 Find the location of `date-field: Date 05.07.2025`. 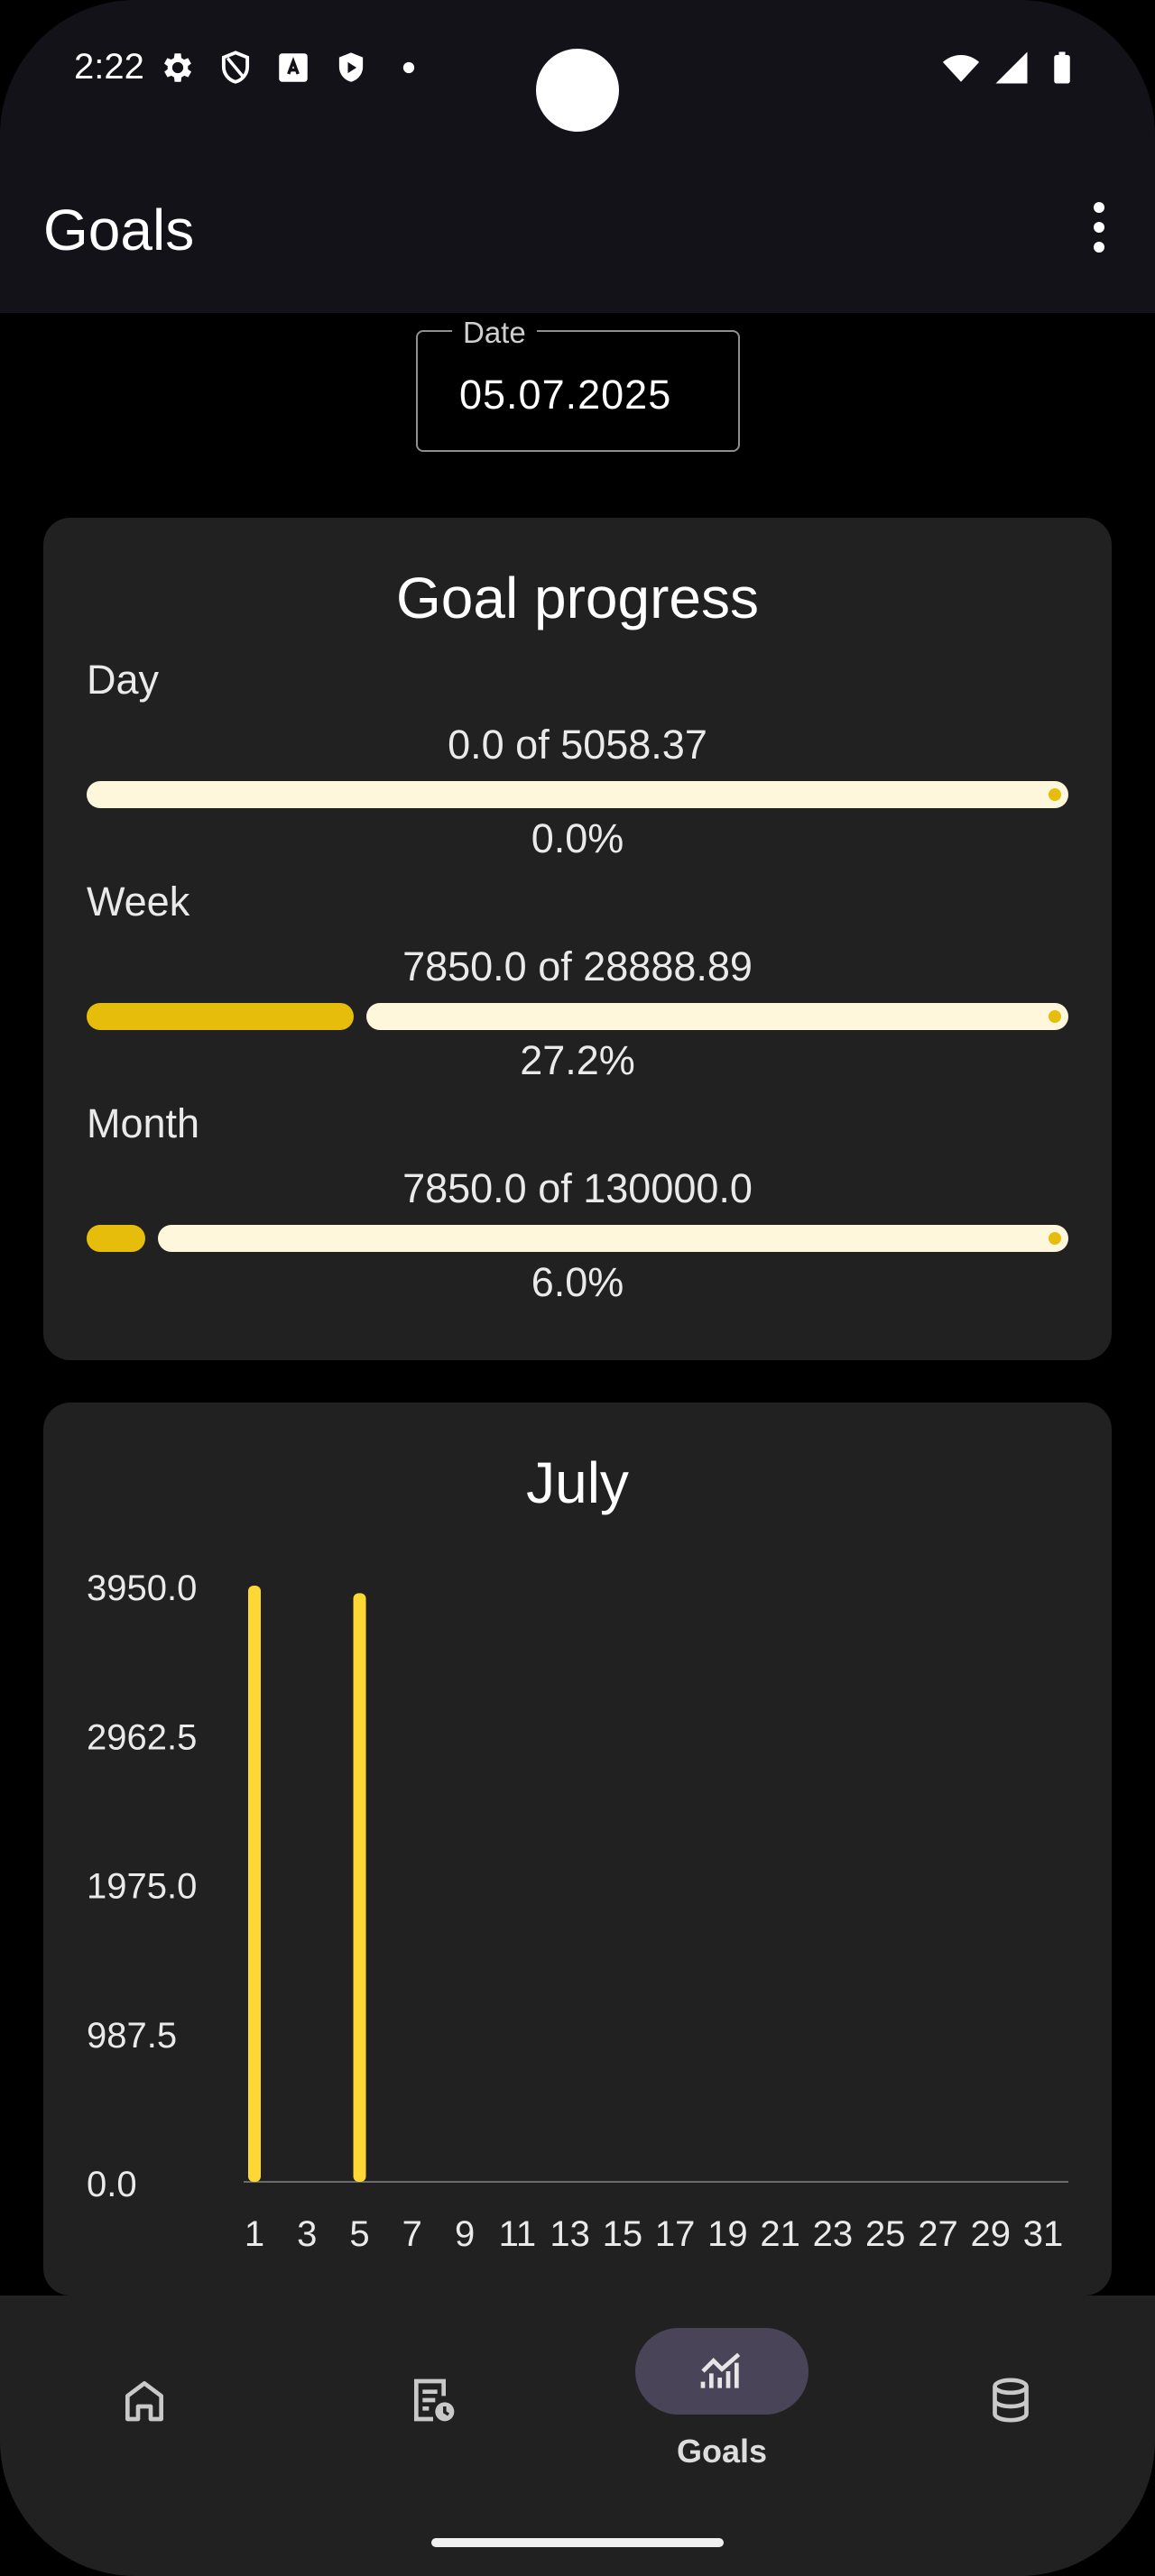

date-field: Date 05.07.2025 is located at coordinates (578, 384).